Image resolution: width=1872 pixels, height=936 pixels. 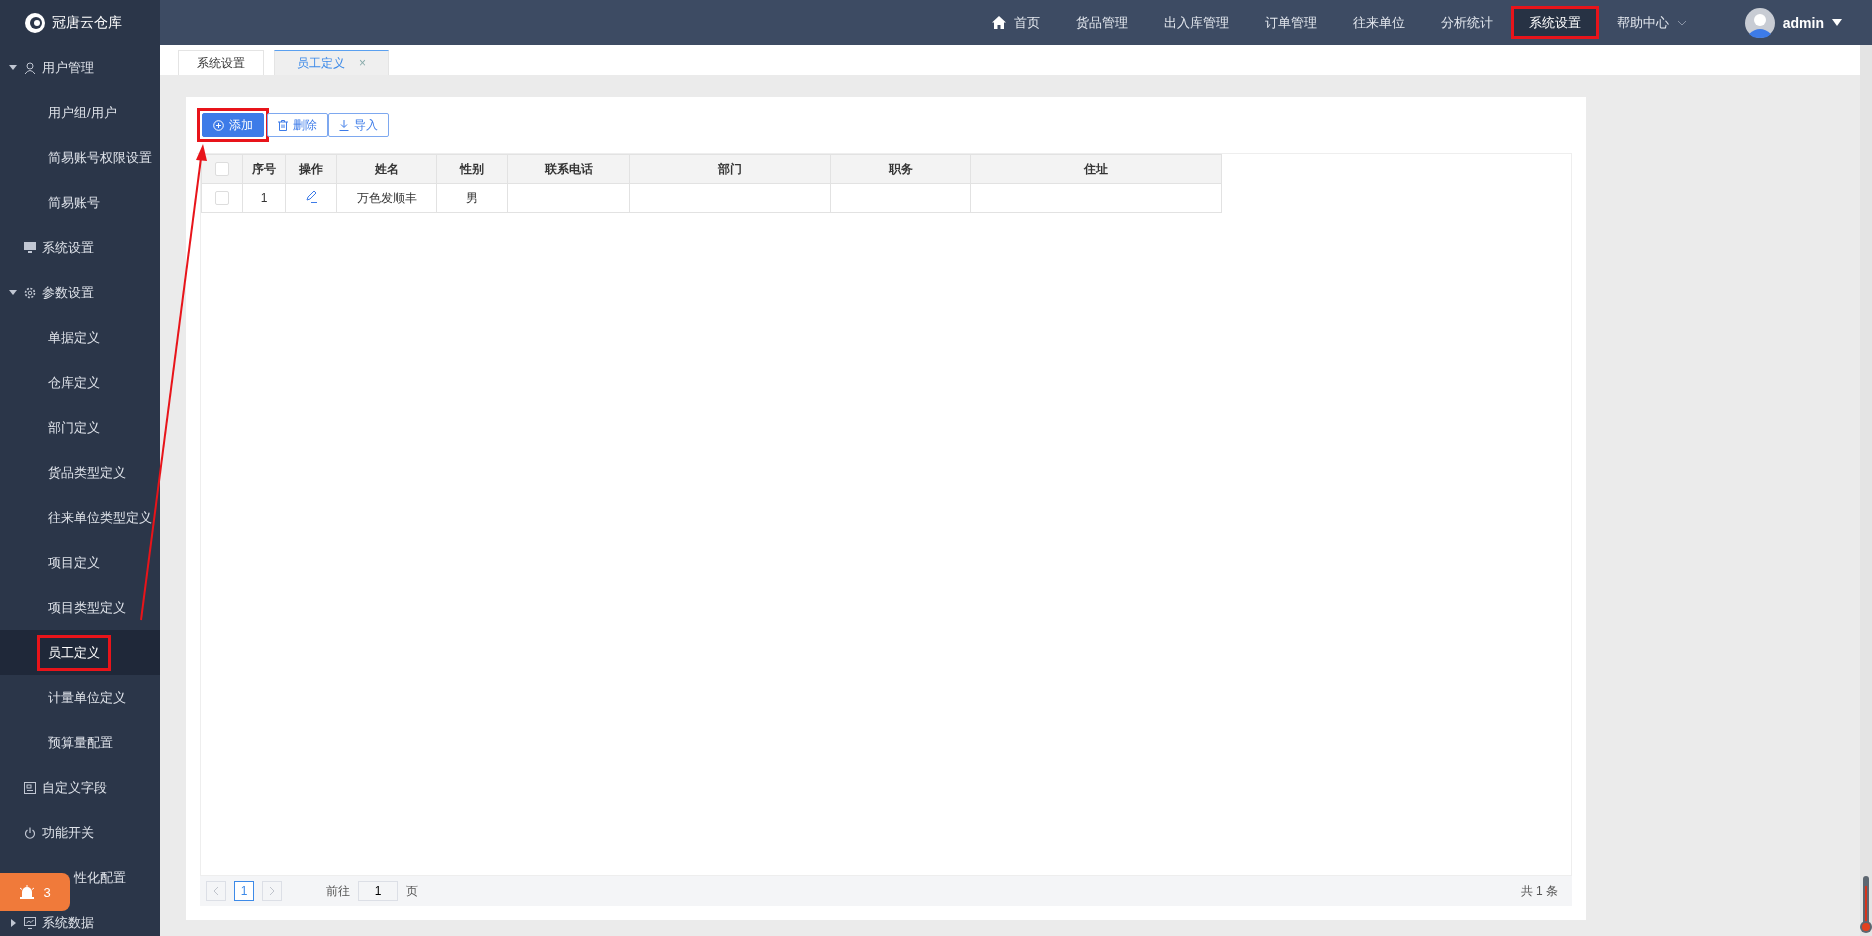 What do you see at coordinates (1196, 22) in the screenshot?
I see `nav-item: 出入库管理` at bounding box center [1196, 22].